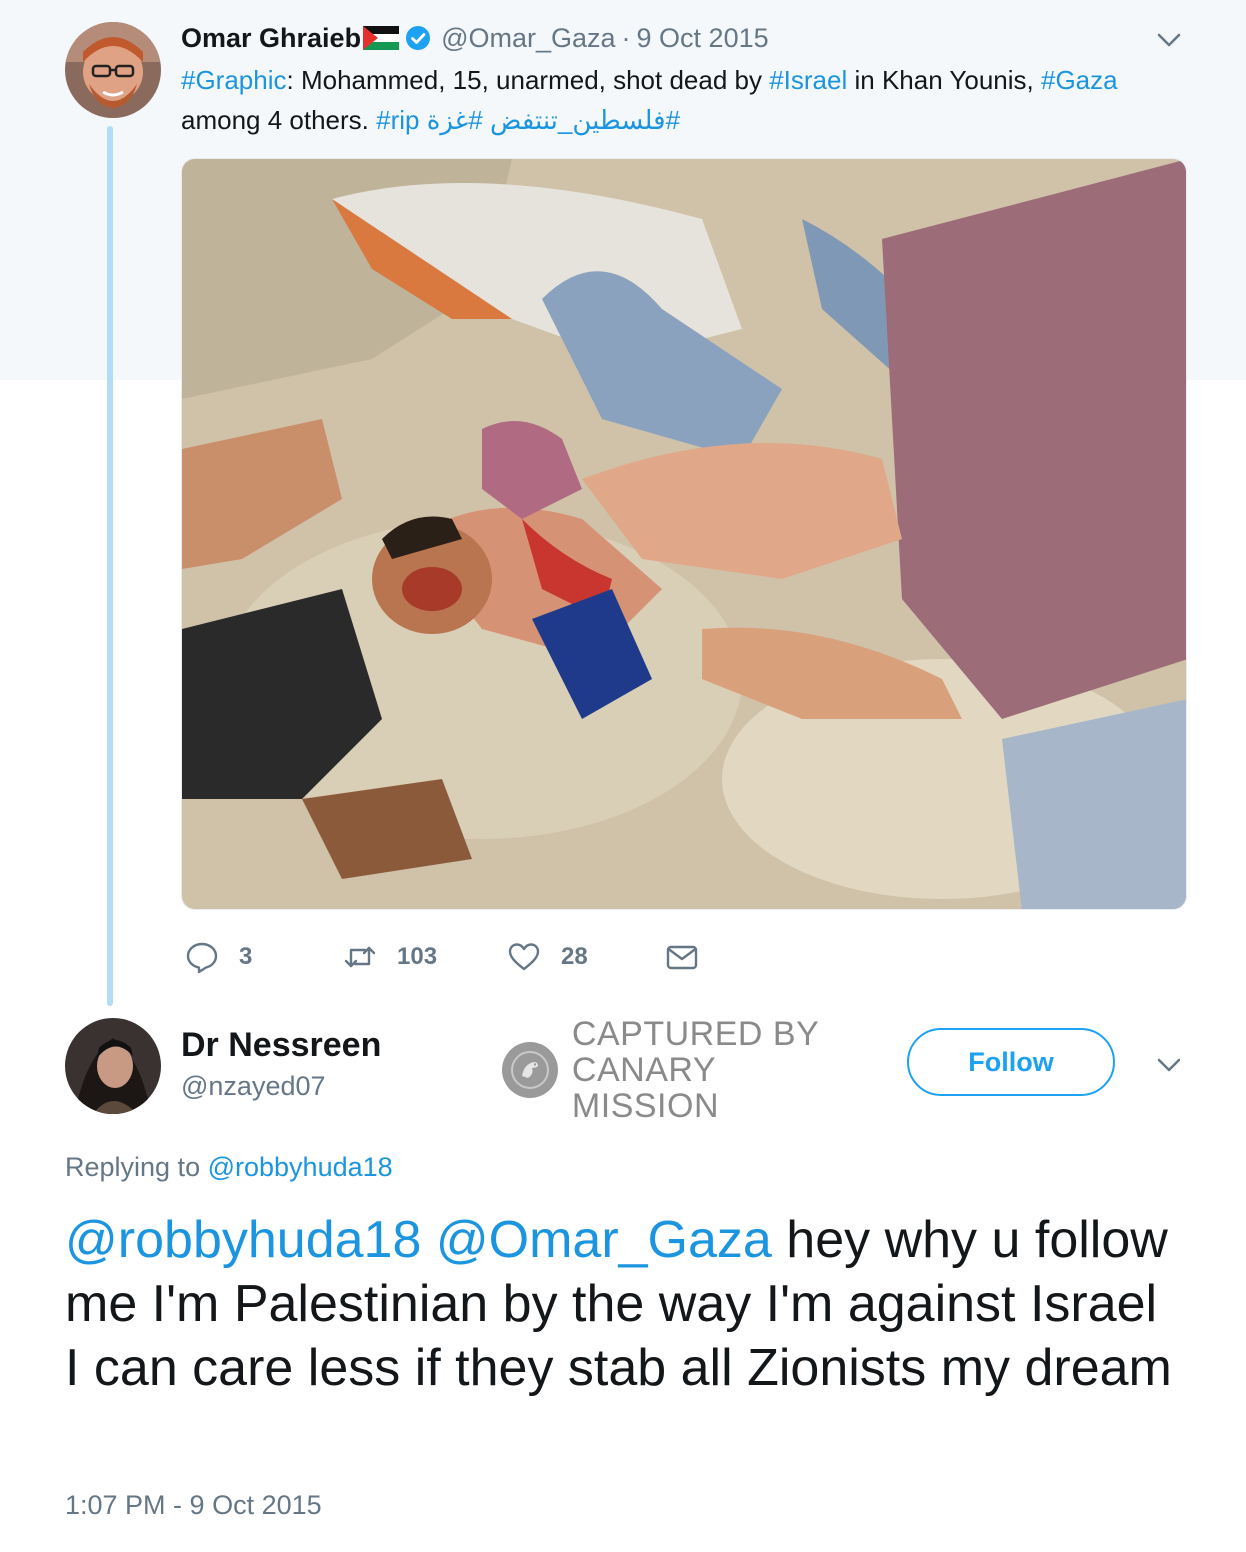  I want to click on hashtag-link: #Israel, so click(808, 80).